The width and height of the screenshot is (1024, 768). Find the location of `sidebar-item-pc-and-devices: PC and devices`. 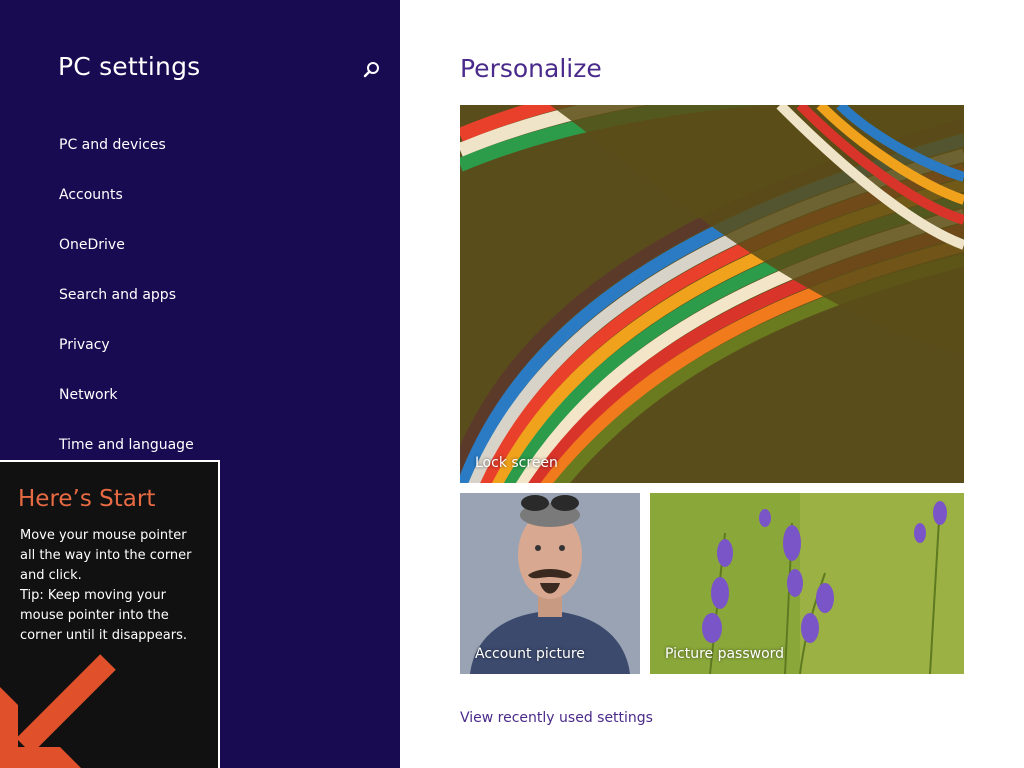

sidebar-item-pc-and-devices: PC and devices is located at coordinates (112, 145).